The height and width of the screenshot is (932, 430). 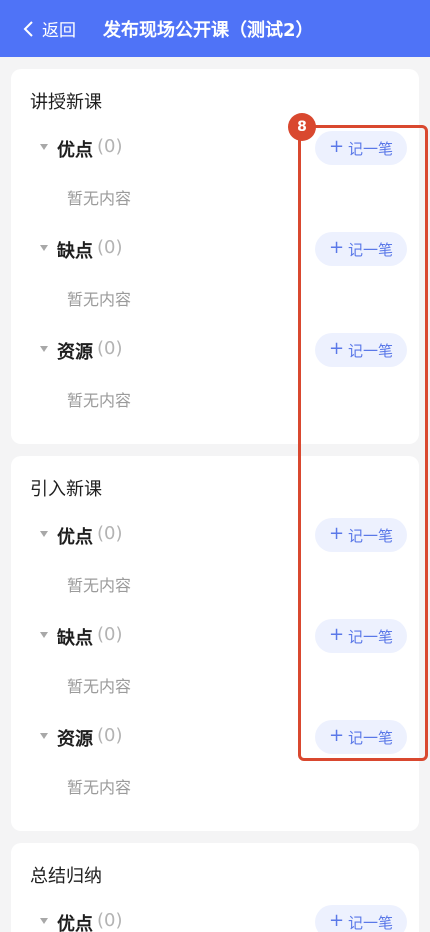 I want to click on back-button: 返回, so click(x=49, y=28).